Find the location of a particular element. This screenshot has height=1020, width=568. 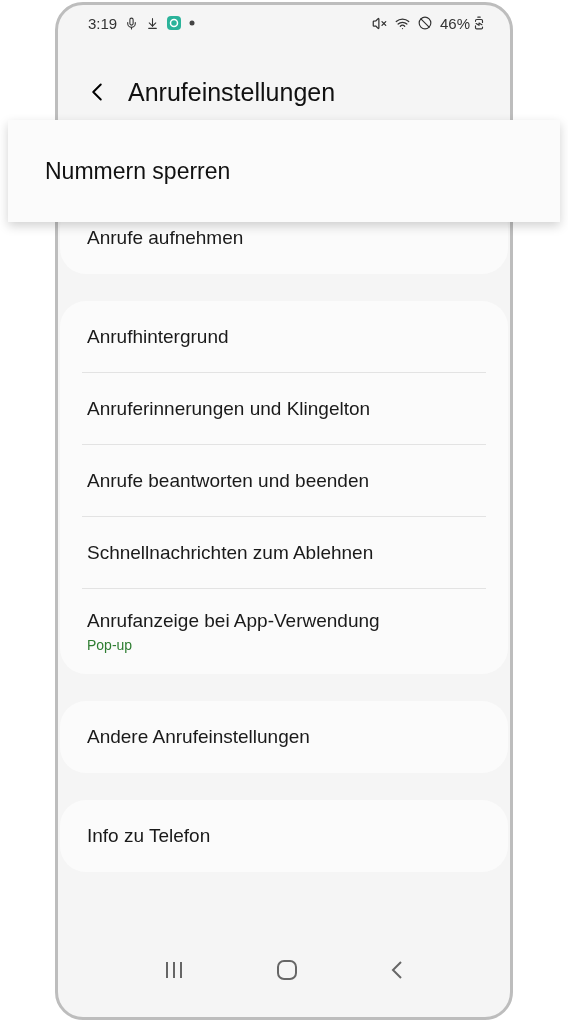

wifi-icon is located at coordinates (402, 23).